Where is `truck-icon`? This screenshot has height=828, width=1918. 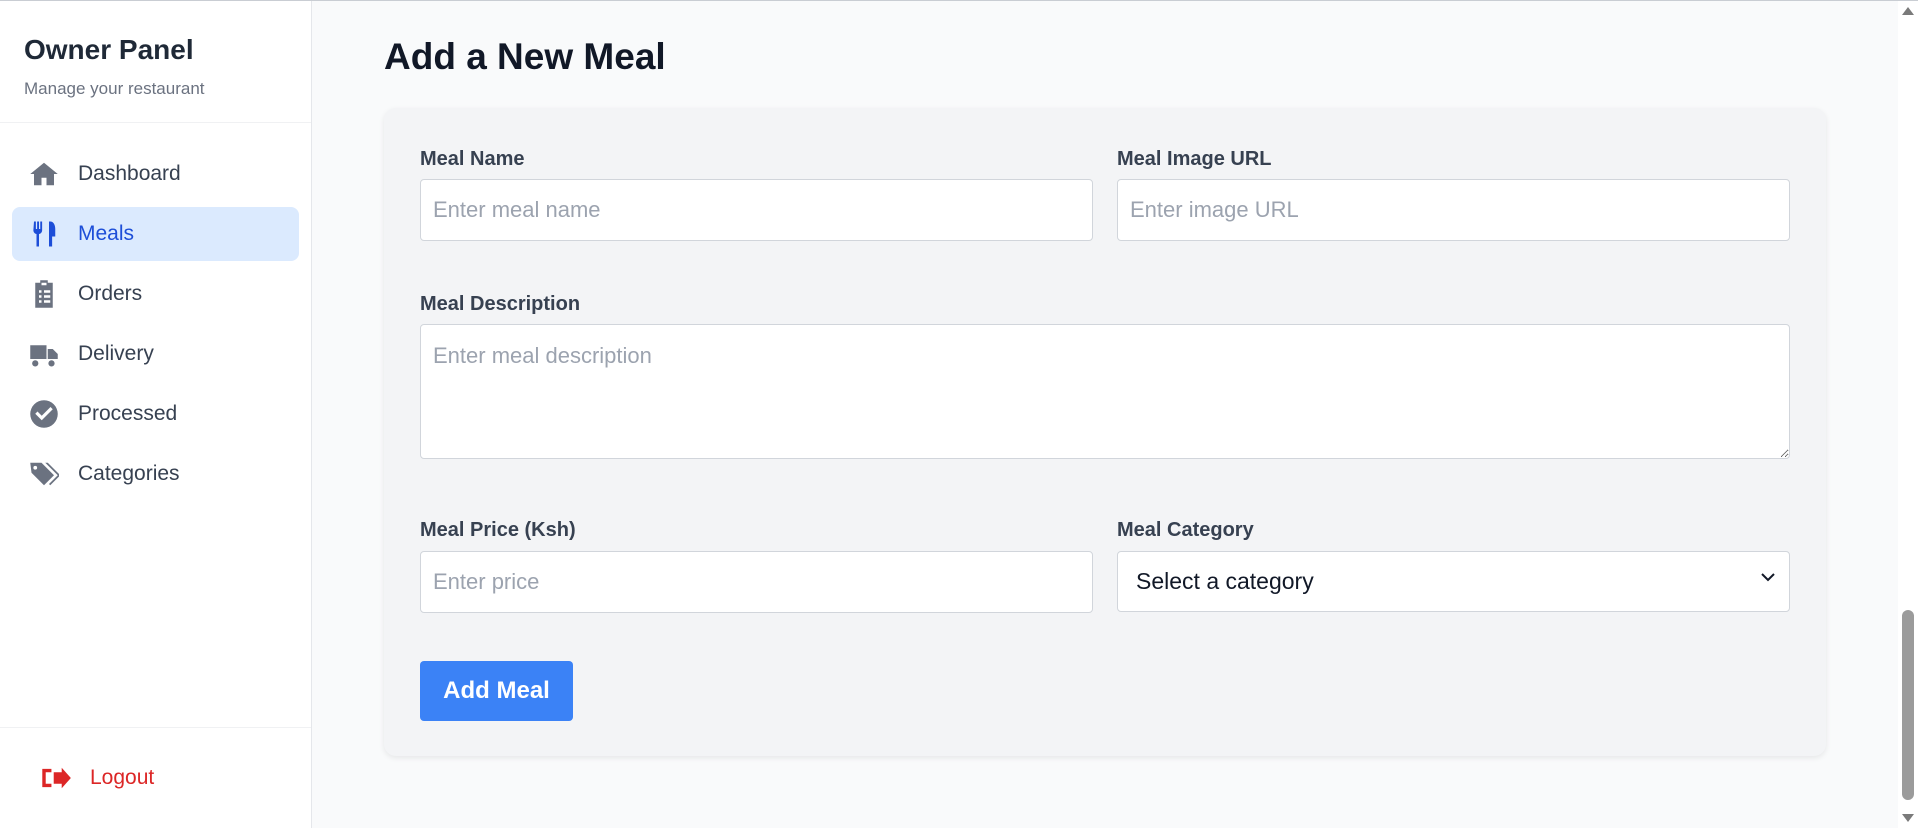 truck-icon is located at coordinates (44, 354).